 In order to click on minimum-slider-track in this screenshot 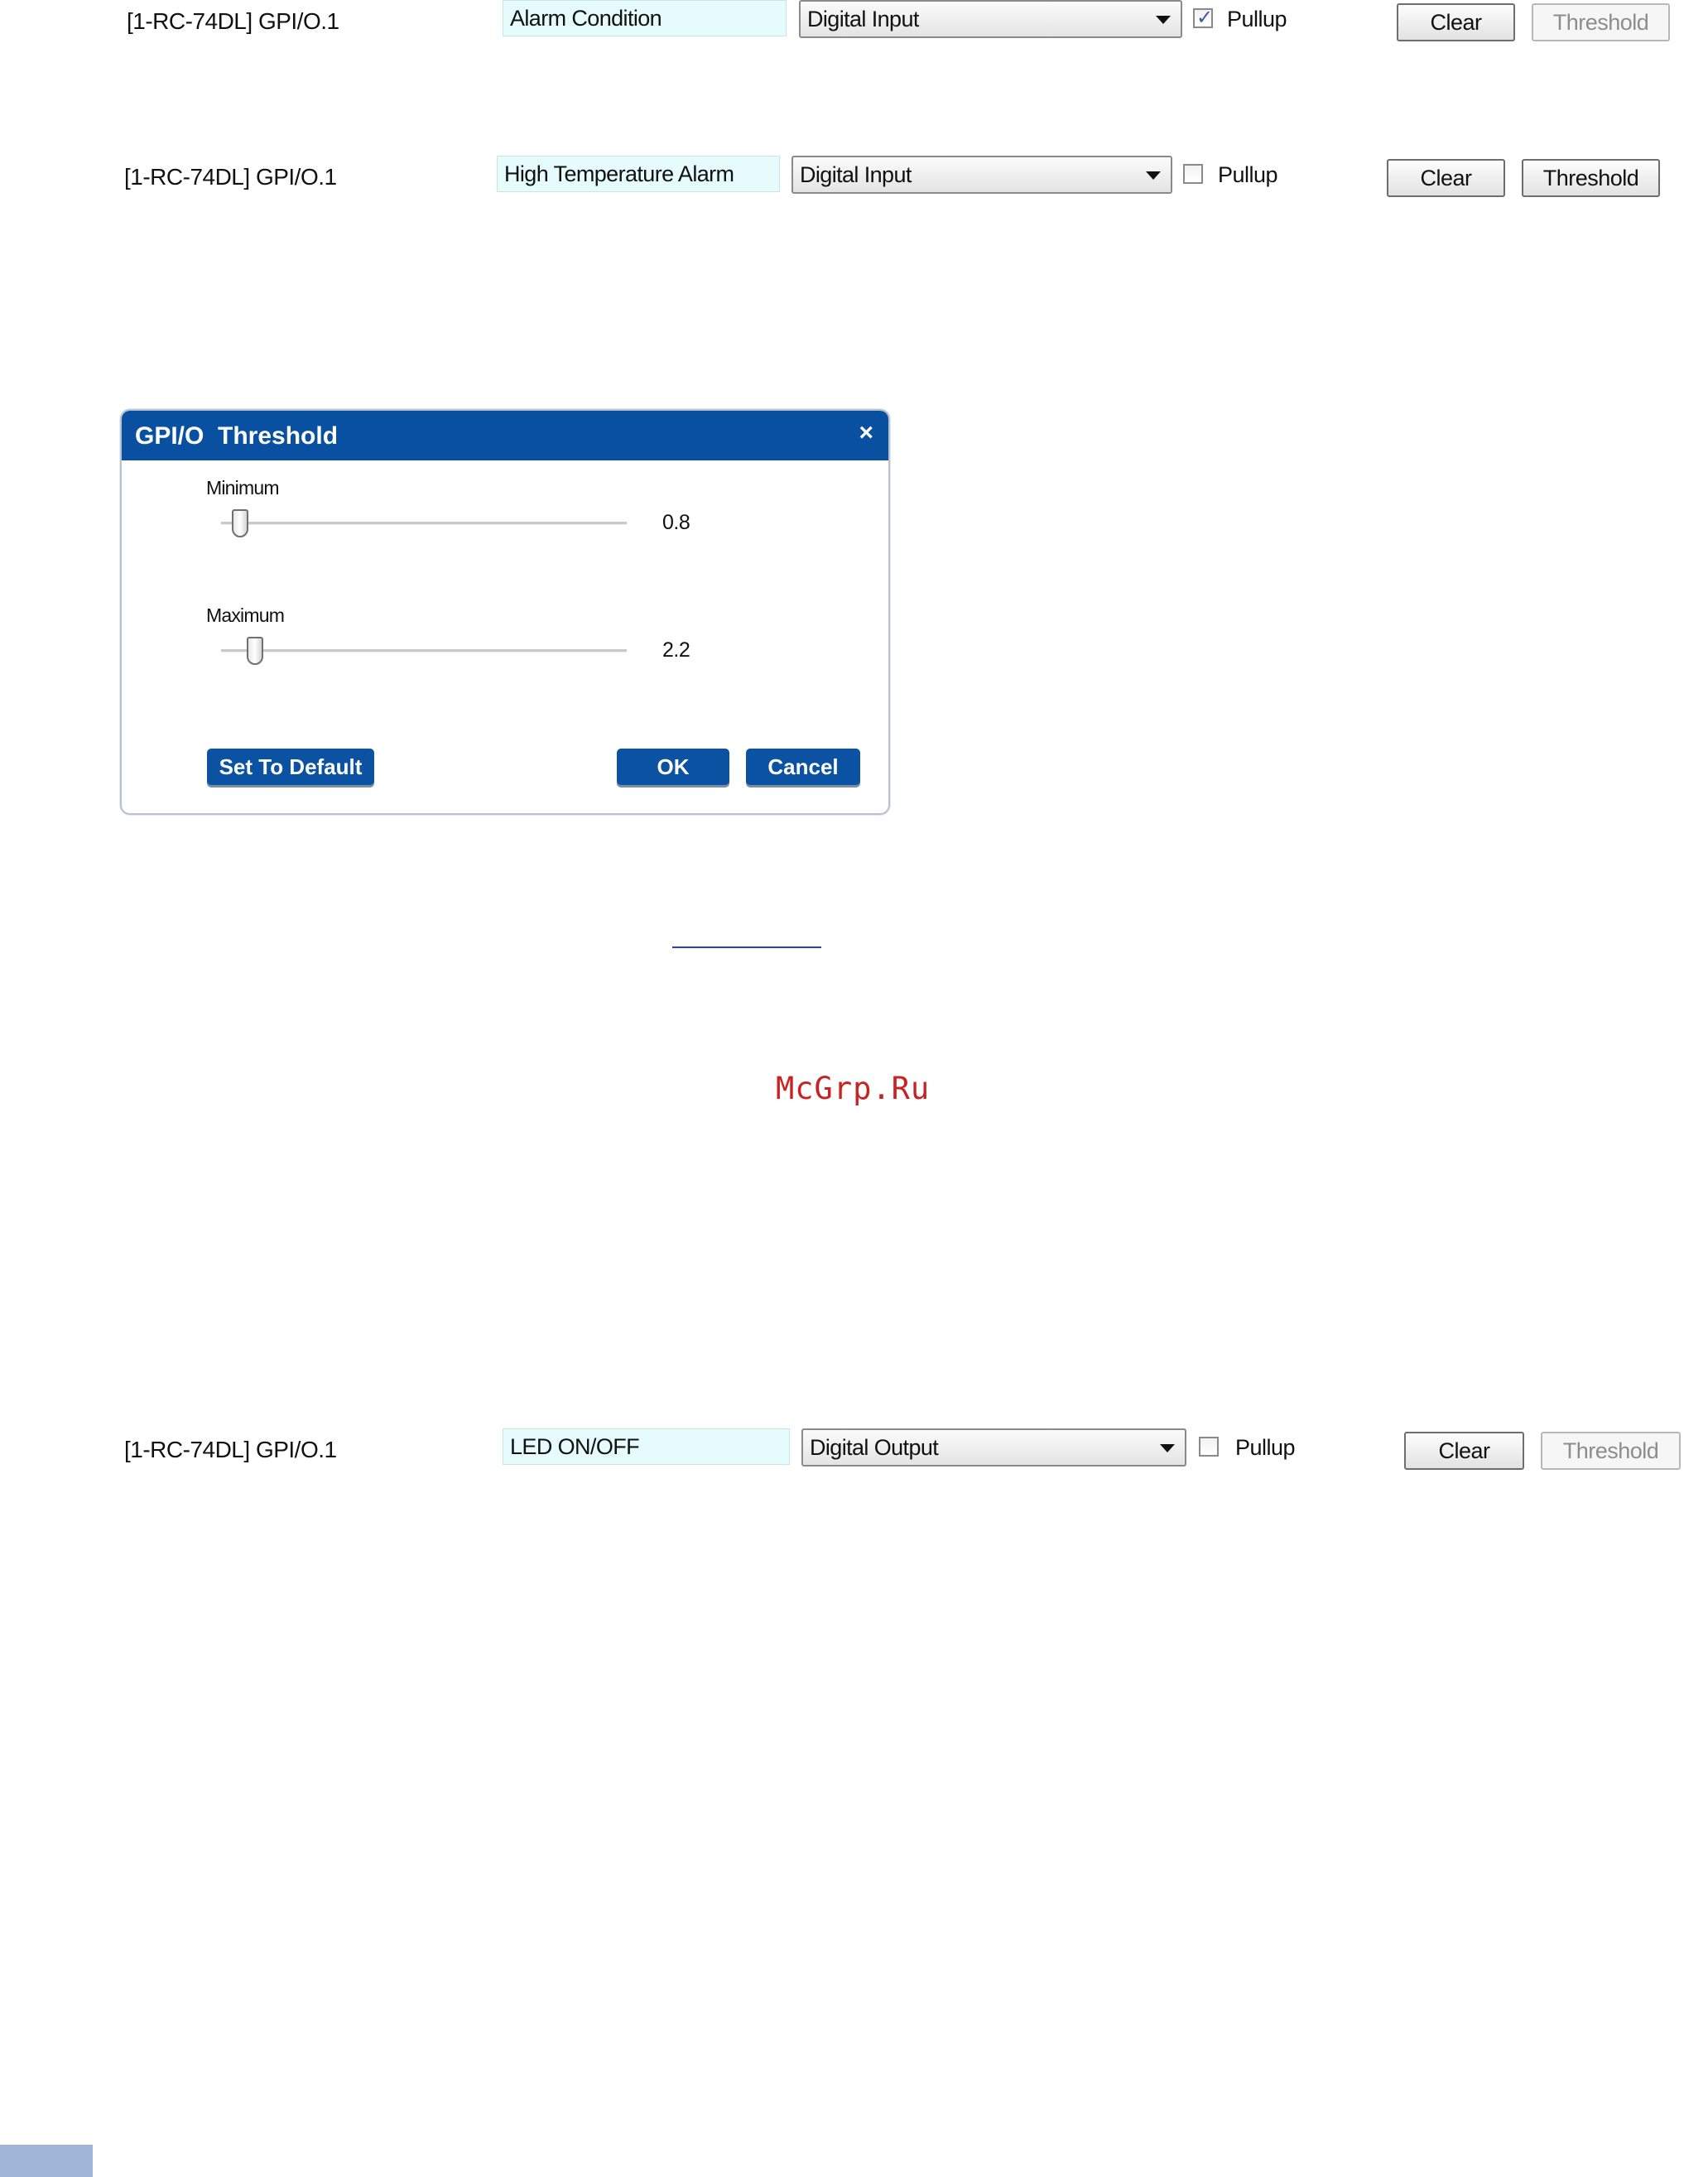, I will do `click(424, 523)`.